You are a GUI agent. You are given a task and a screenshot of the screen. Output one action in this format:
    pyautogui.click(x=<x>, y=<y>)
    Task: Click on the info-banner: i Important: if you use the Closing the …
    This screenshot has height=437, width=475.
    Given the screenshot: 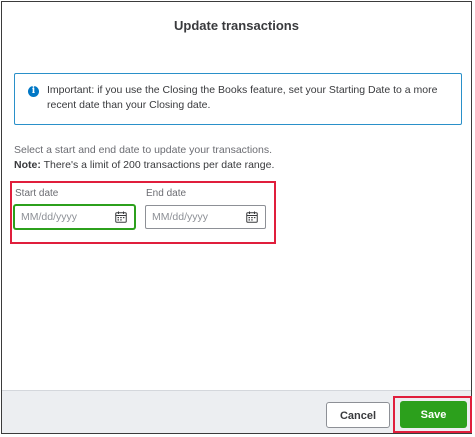 What is the action you would take?
    pyautogui.click(x=238, y=99)
    